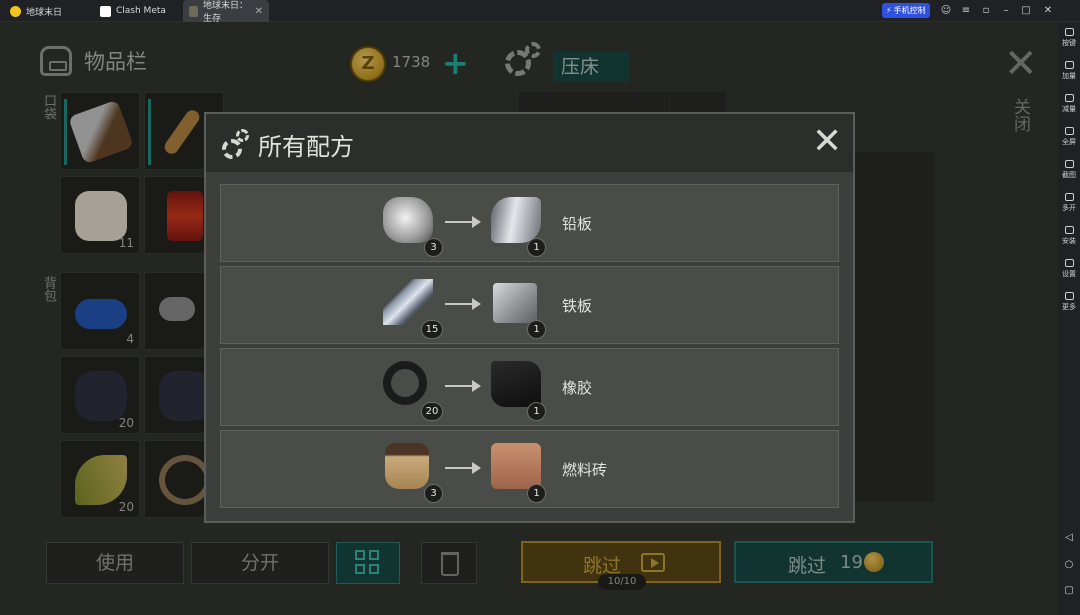  What do you see at coordinates (1069, 38) in the screenshot?
I see `sidebar-item-keymap: 按键` at bounding box center [1069, 38].